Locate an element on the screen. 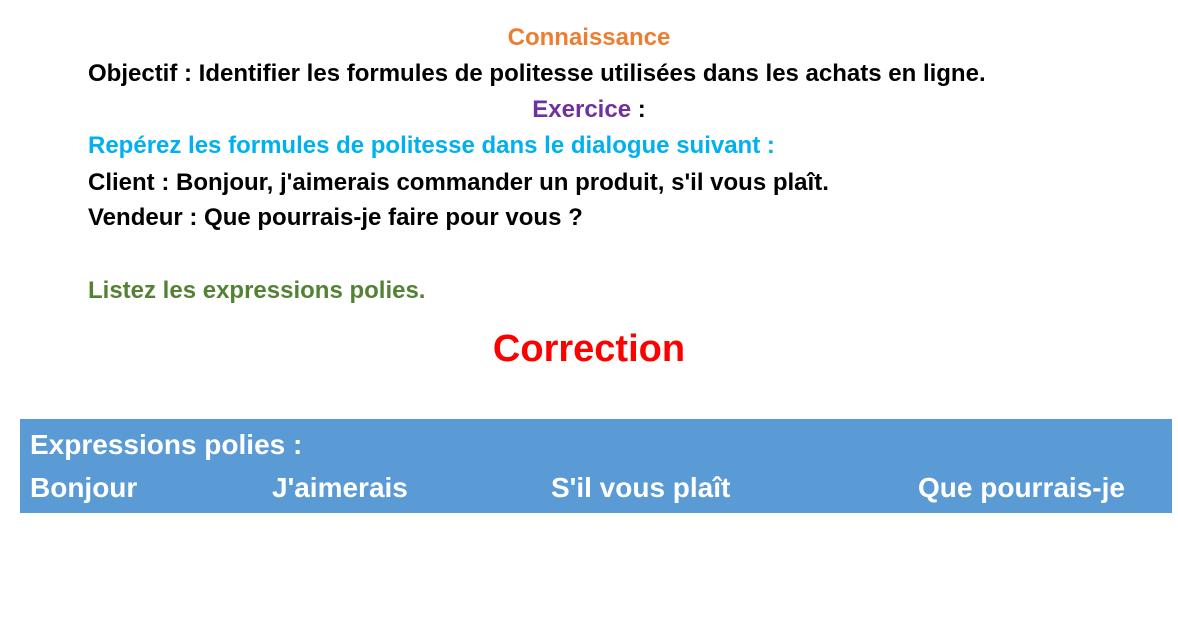 This screenshot has width=1178, height=617. expression-item: J'aimerais is located at coordinates (340, 487).